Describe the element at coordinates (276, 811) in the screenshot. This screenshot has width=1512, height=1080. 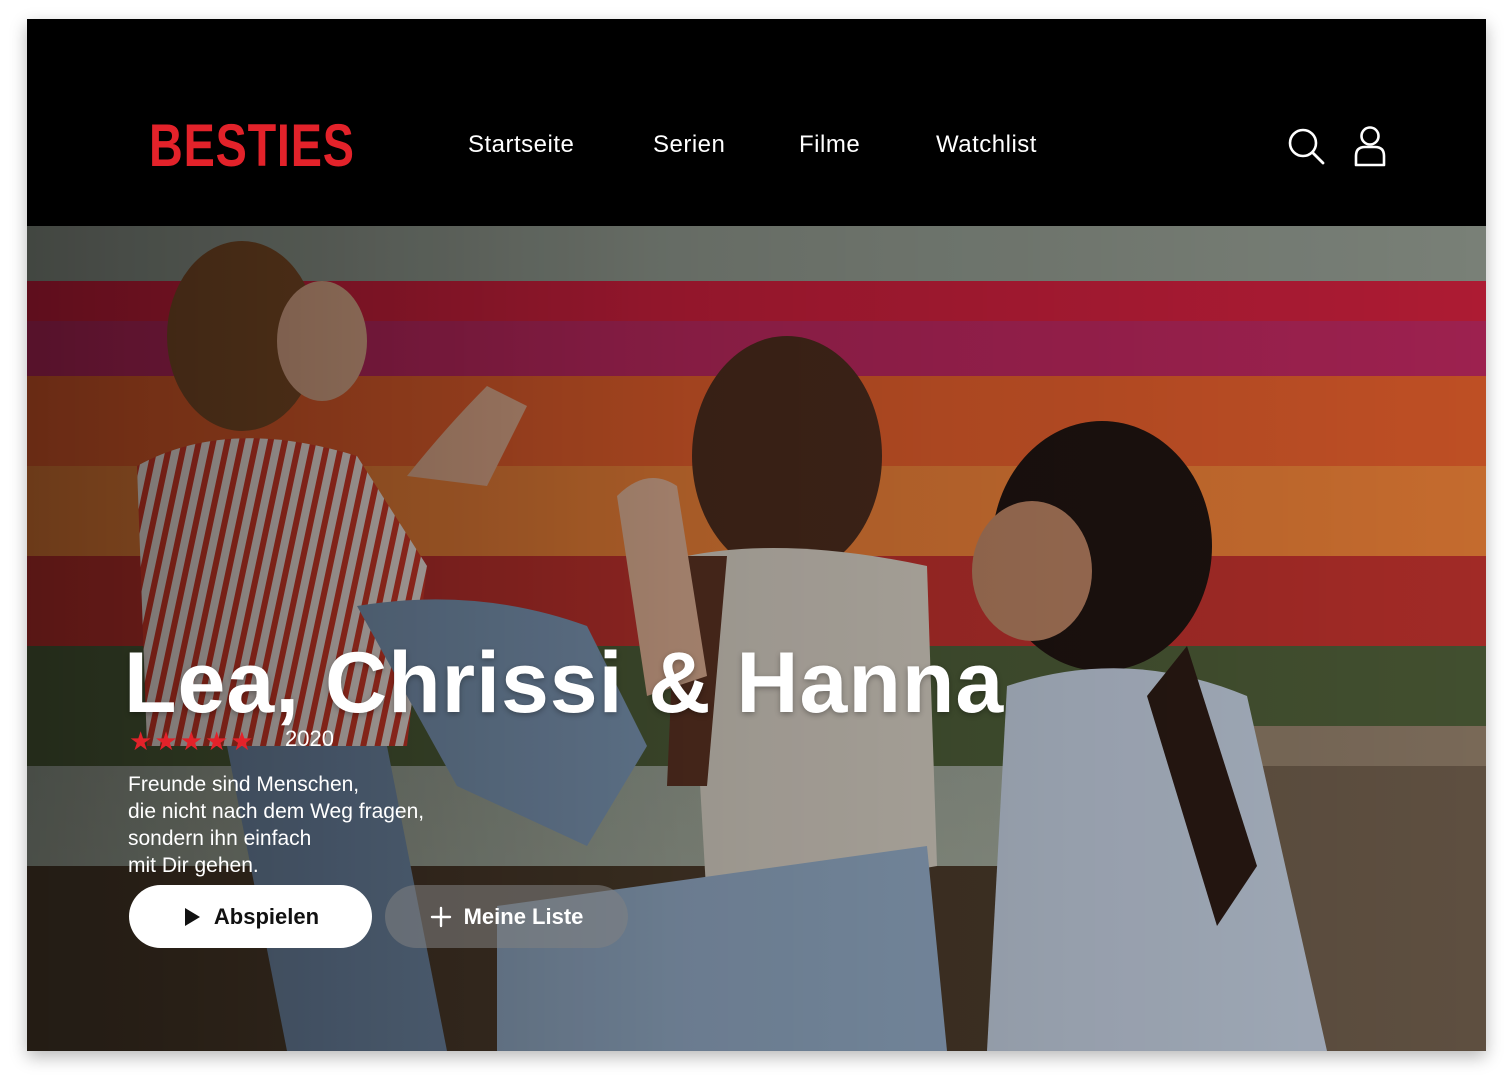
I see `description-line: die nicht nach dem Weg fragen,` at that location.